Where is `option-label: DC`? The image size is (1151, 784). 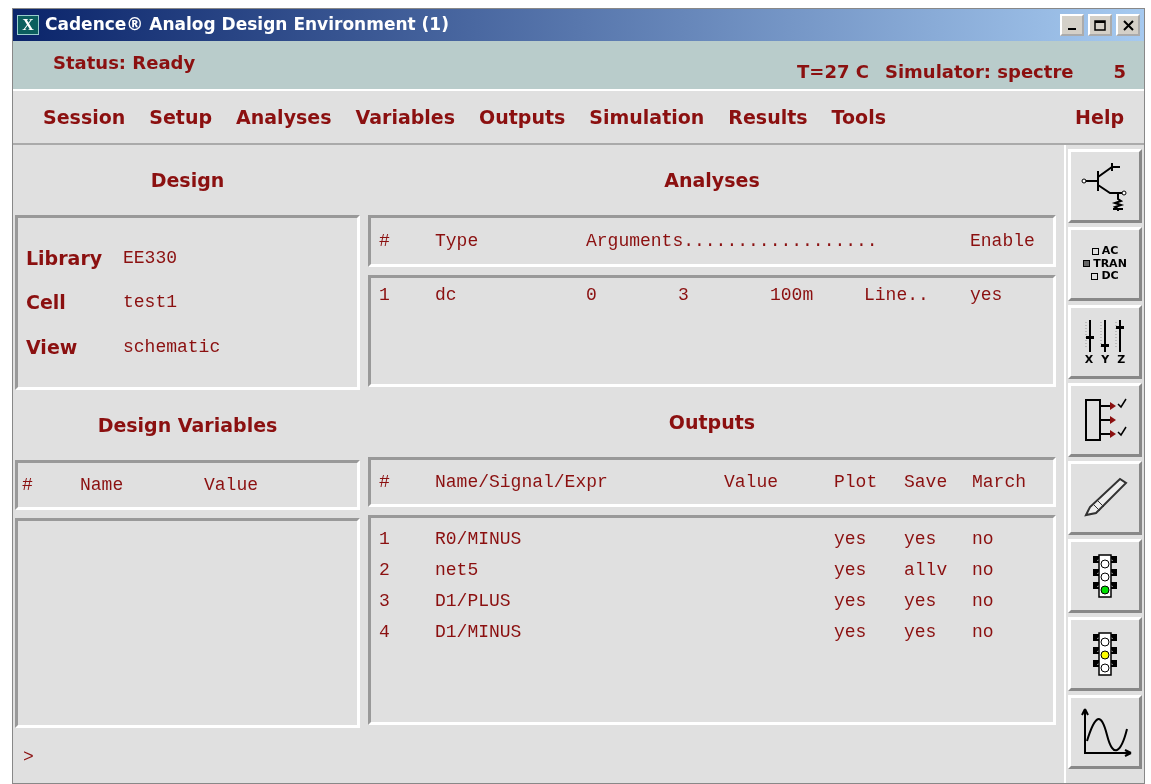 option-label: DC is located at coordinates (1110, 276).